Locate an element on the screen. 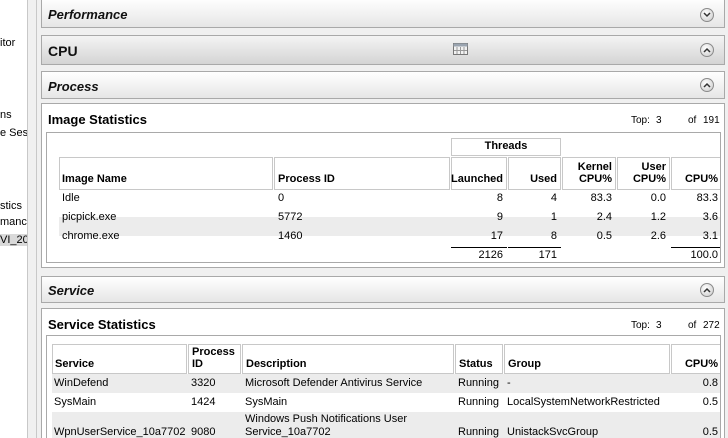  cell-image-name: picpick.exe is located at coordinates (89, 217).